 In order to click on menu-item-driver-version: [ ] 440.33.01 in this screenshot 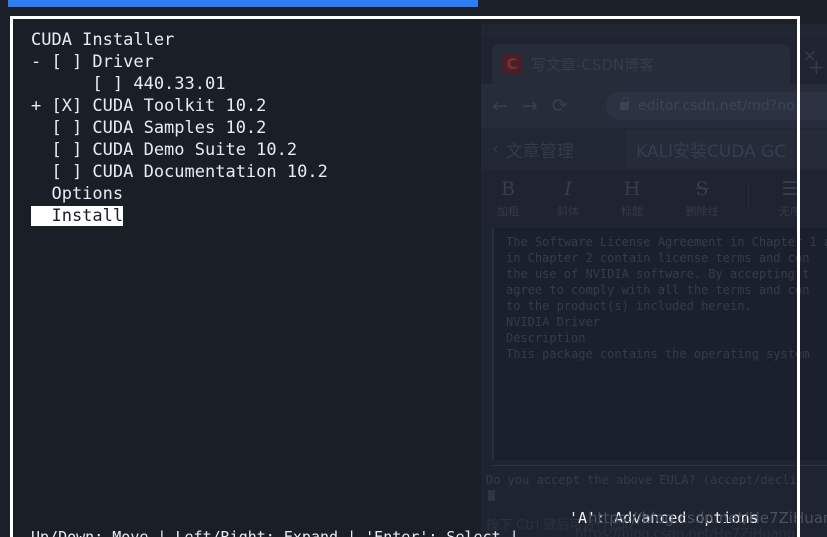, I will do `click(251, 84)`.